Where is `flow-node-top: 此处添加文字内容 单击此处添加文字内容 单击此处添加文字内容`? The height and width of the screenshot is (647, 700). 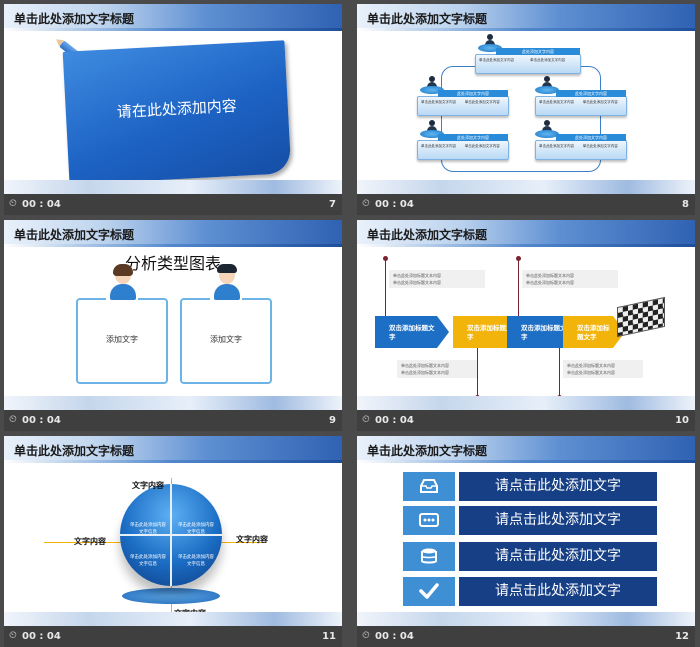 flow-node-top: 此处添加文字内容 单击此处添加文字内容 单击此处添加文字内容 is located at coordinates (528, 61).